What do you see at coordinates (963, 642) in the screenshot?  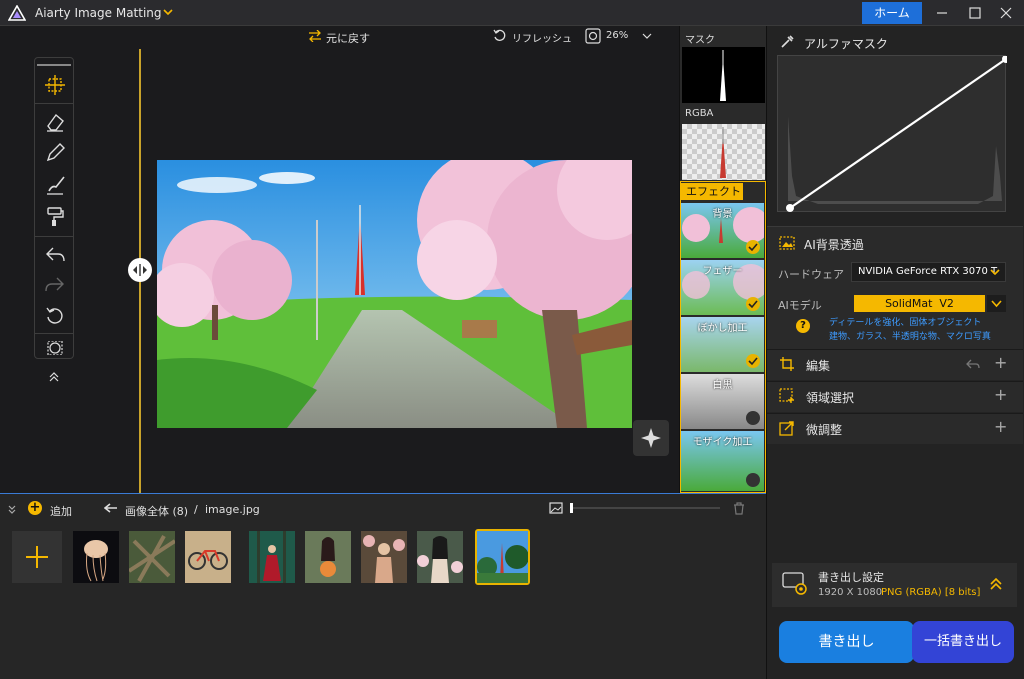 I see `batch-export-button: 一括書き出し` at bounding box center [963, 642].